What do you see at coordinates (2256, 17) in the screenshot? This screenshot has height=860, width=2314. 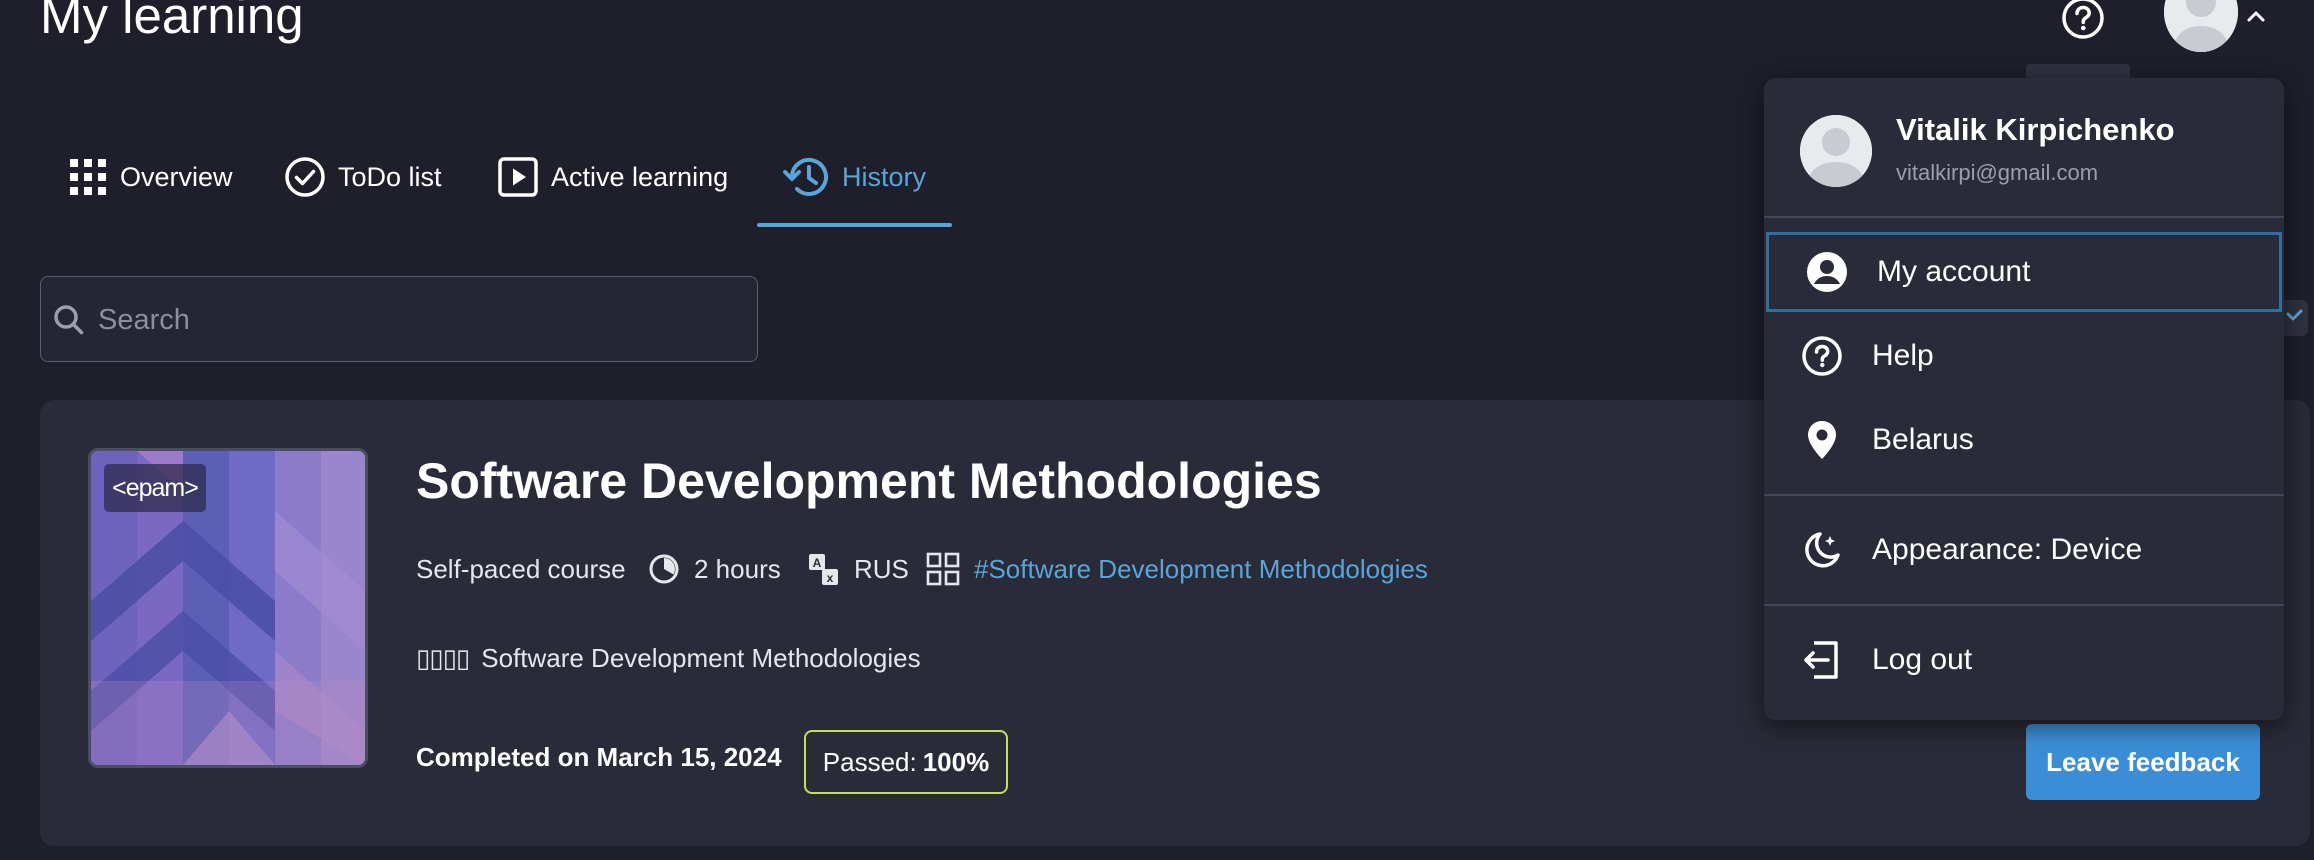 I see `chevron-up-icon` at bounding box center [2256, 17].